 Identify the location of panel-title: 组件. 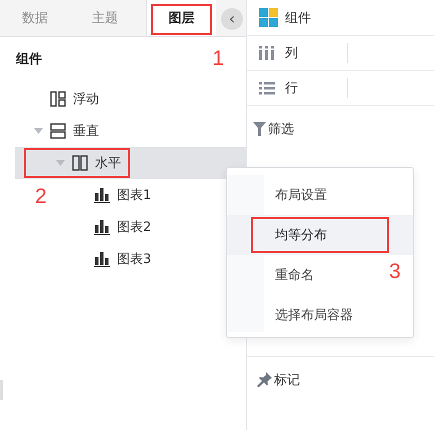
(29, 59).